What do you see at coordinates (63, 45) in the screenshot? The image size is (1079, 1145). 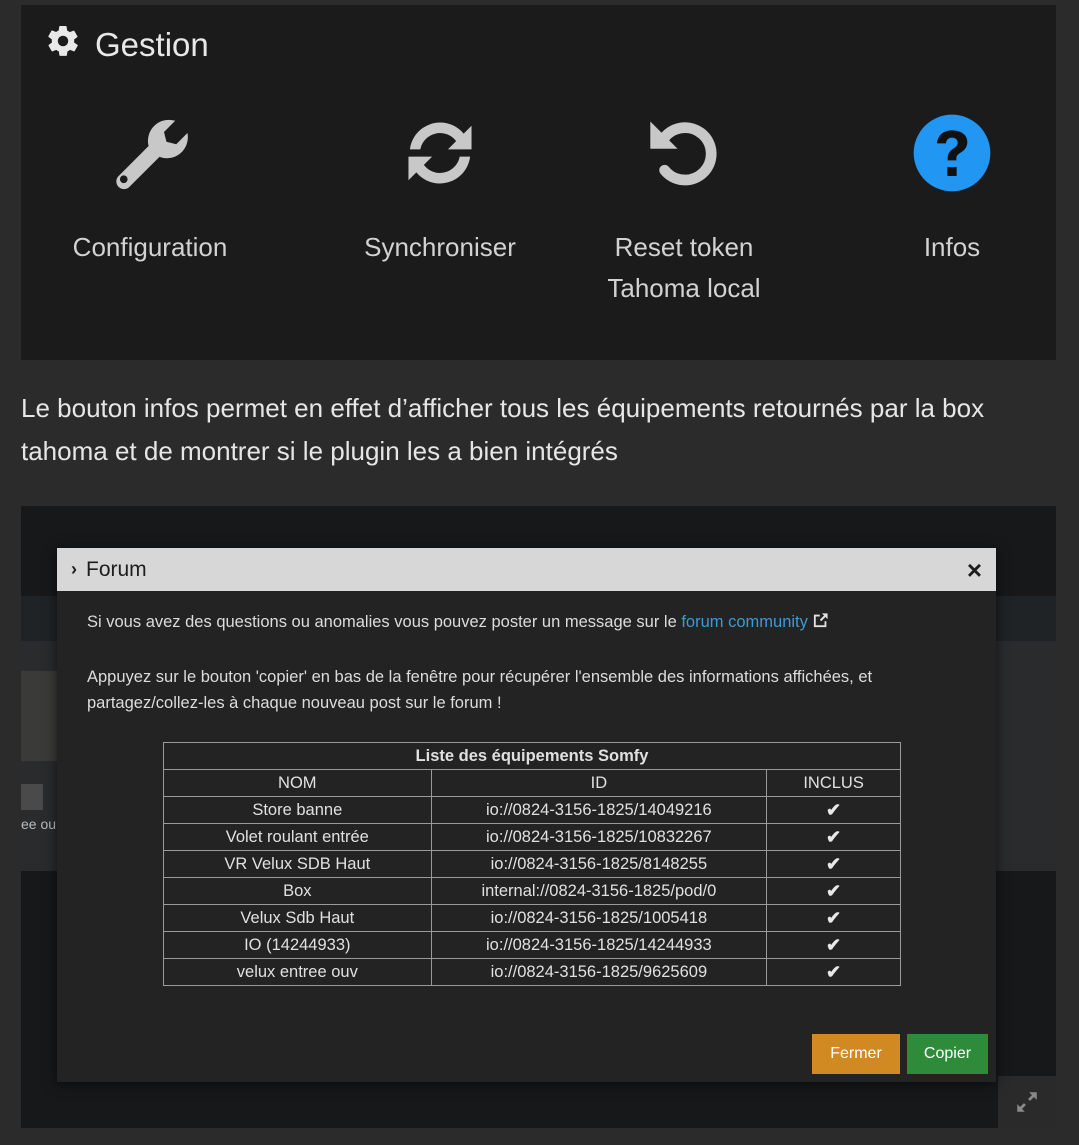 I see `gear-icon` at bounding box center [63, 45].